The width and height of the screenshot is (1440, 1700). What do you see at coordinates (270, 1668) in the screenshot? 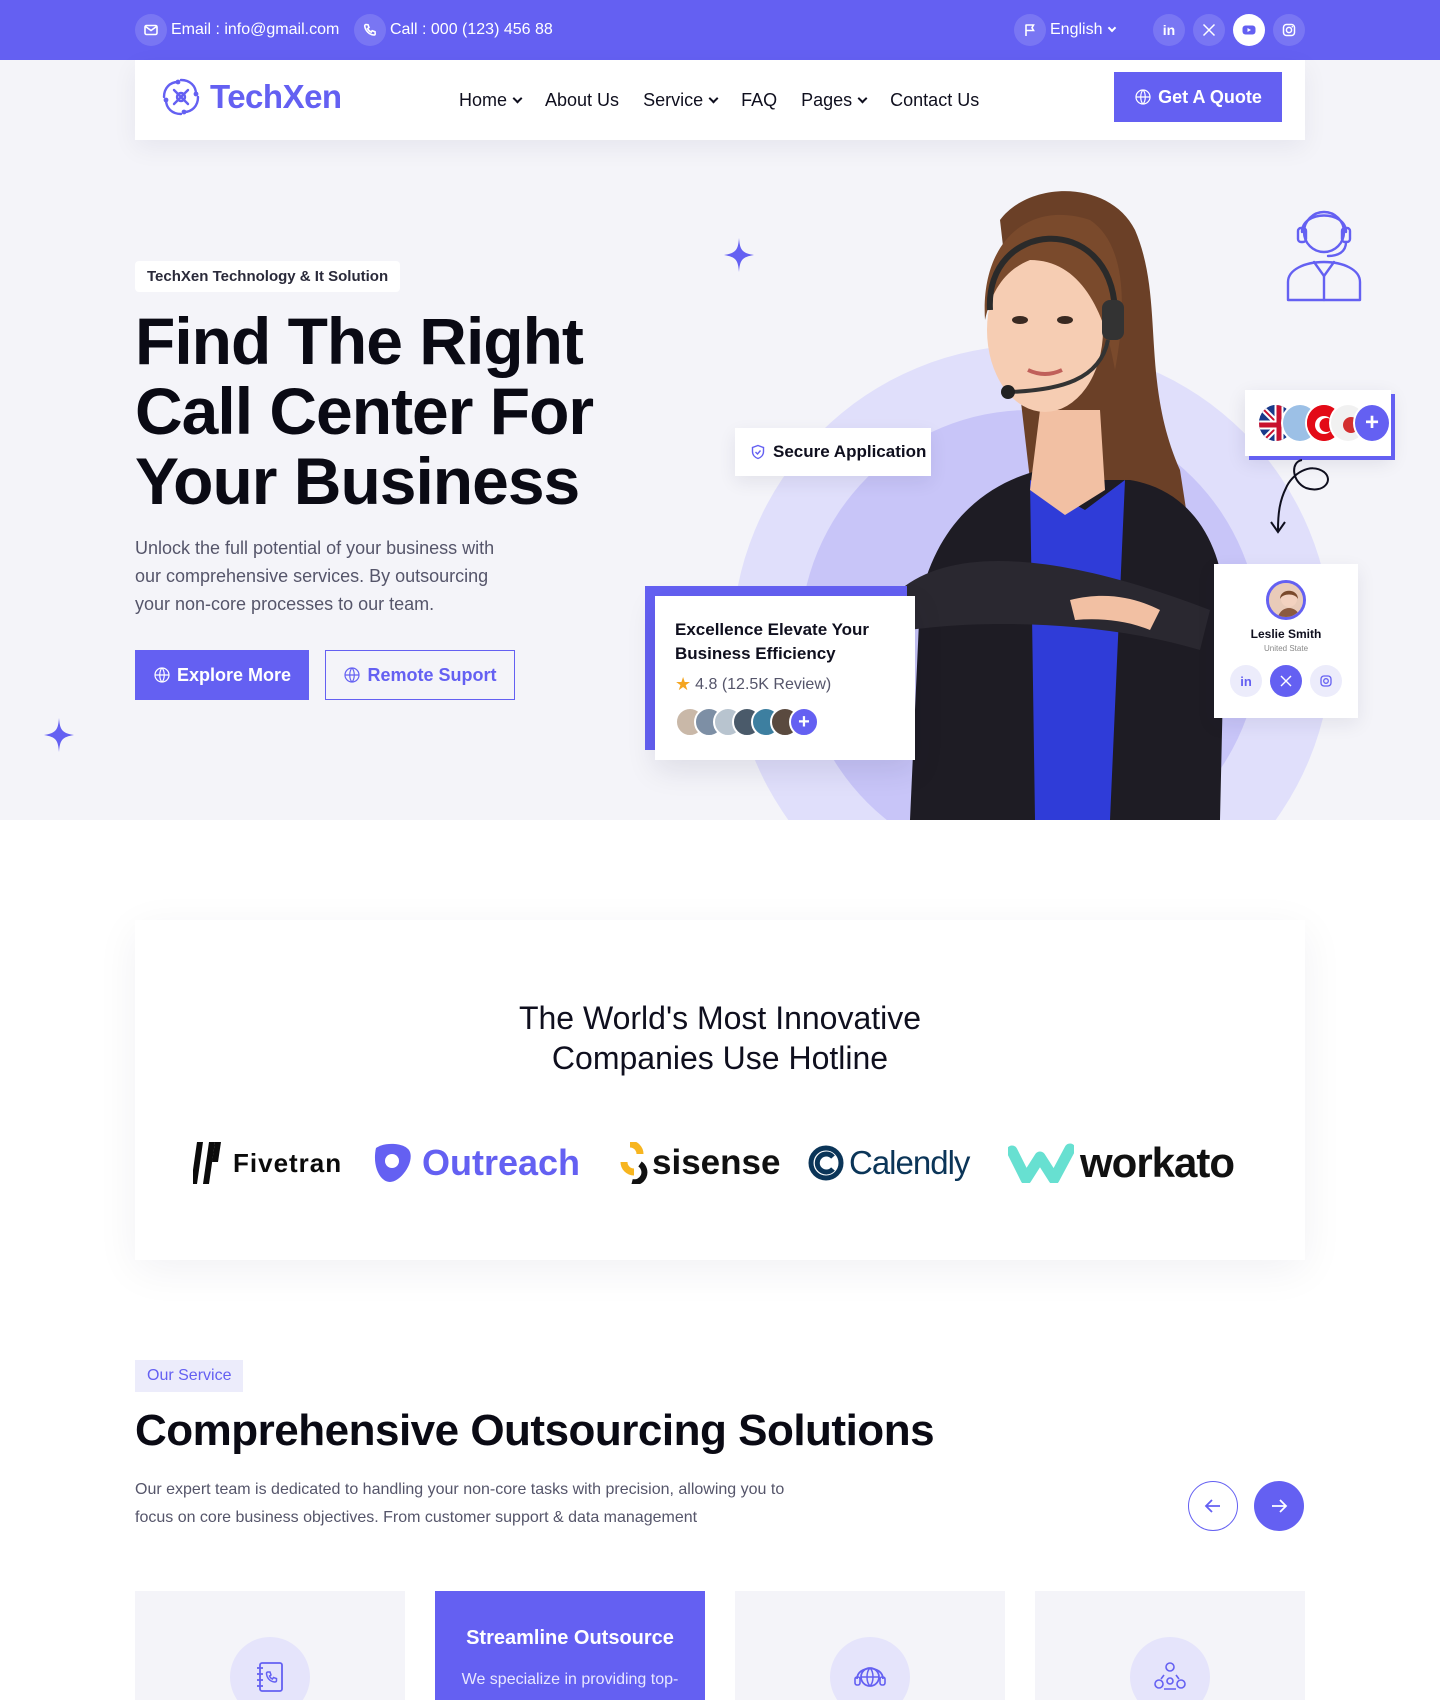
I see `phone-book-icon` at bounding box center [270, 1668].